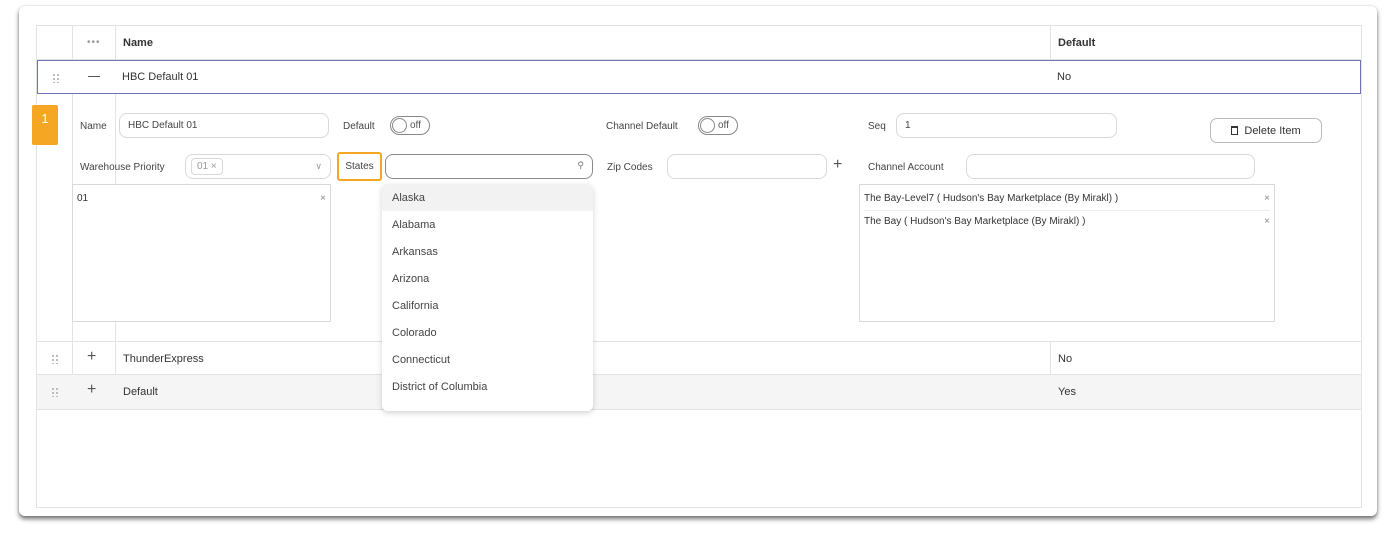 The height and width of the screenshot is (534, 1397). I want to click on row-default: Yes, so click(1067, 392).